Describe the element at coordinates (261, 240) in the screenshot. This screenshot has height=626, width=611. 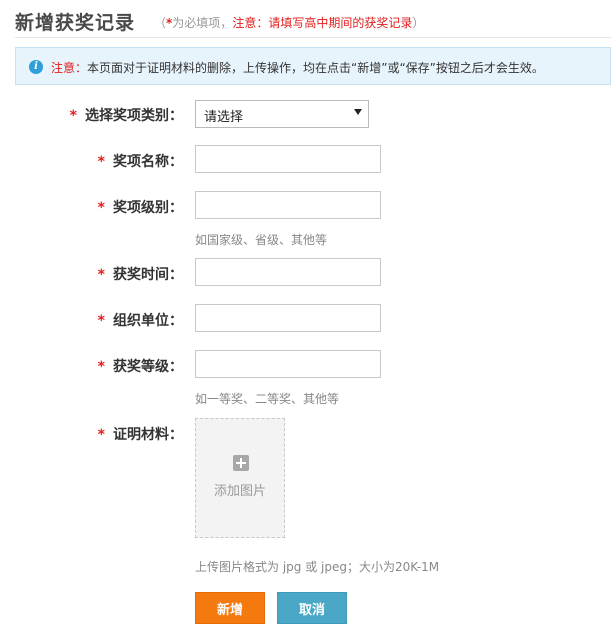
I see `award-level-help: 如国家级、省级、其他等` at that location.